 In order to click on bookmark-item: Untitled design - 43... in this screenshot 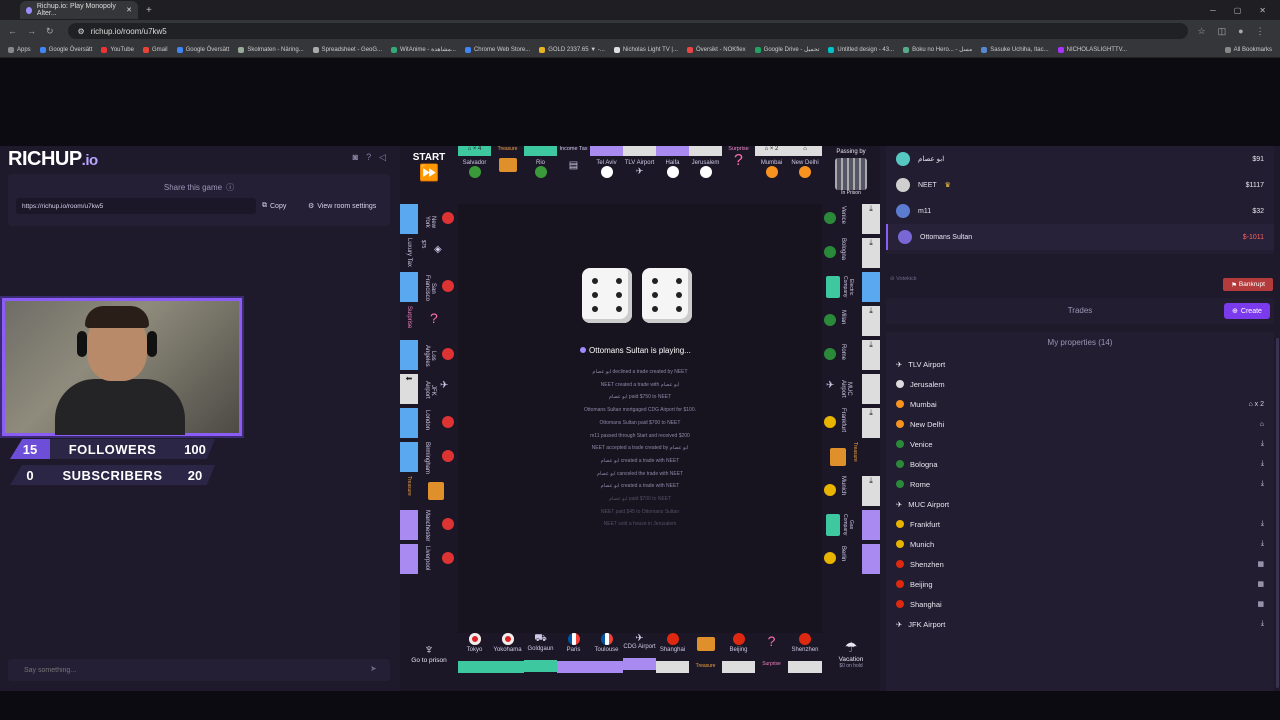, I will do `click(861, 49)`.